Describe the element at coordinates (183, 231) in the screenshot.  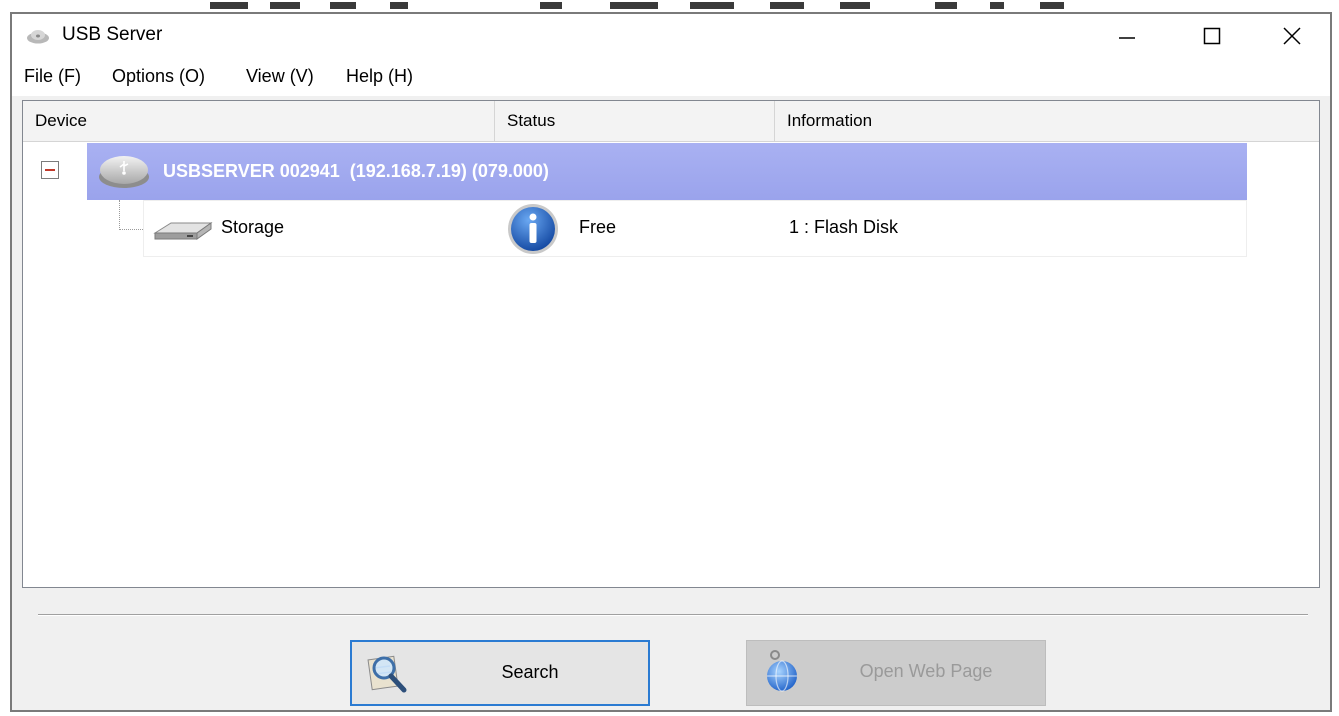
I see `hard-disk-icon` at that location.